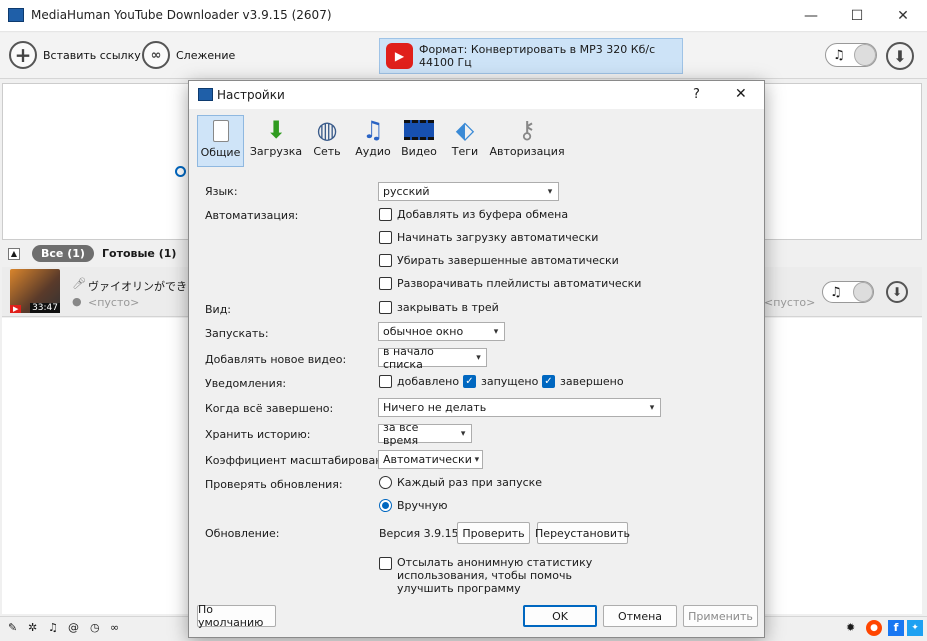  What do you see at coordinates (274, 484) in the screenshot?
I see `check-updates-label: Проверять обновления:` at bounding box center [274, 484].